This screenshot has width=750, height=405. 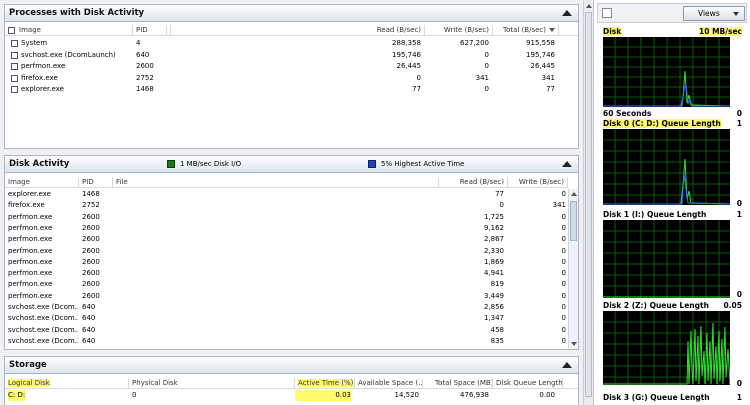 What do you see at coordinates (286, 194) in the screenshot?
I see `table-row: explorer.exe 1468 77 0` at bounding box center [286, 194].